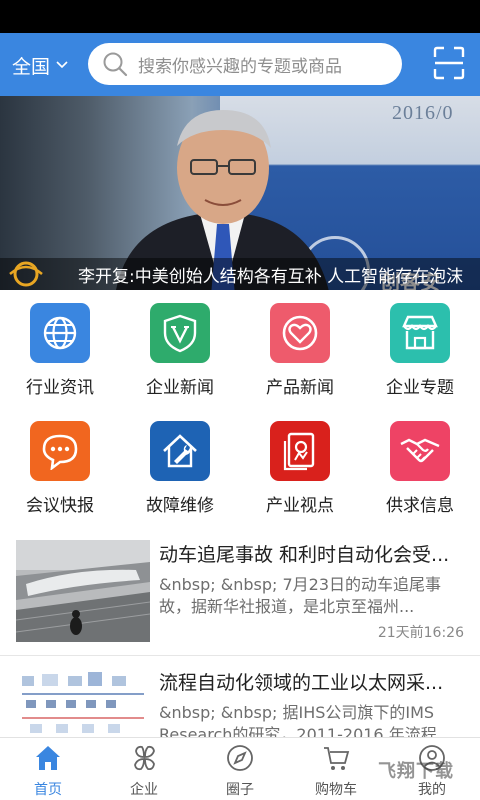 This screenshot has height=800, width=480. Describe the element at coordinates (420, 451) in the screenshot. I see `handshake-icon` at that location.